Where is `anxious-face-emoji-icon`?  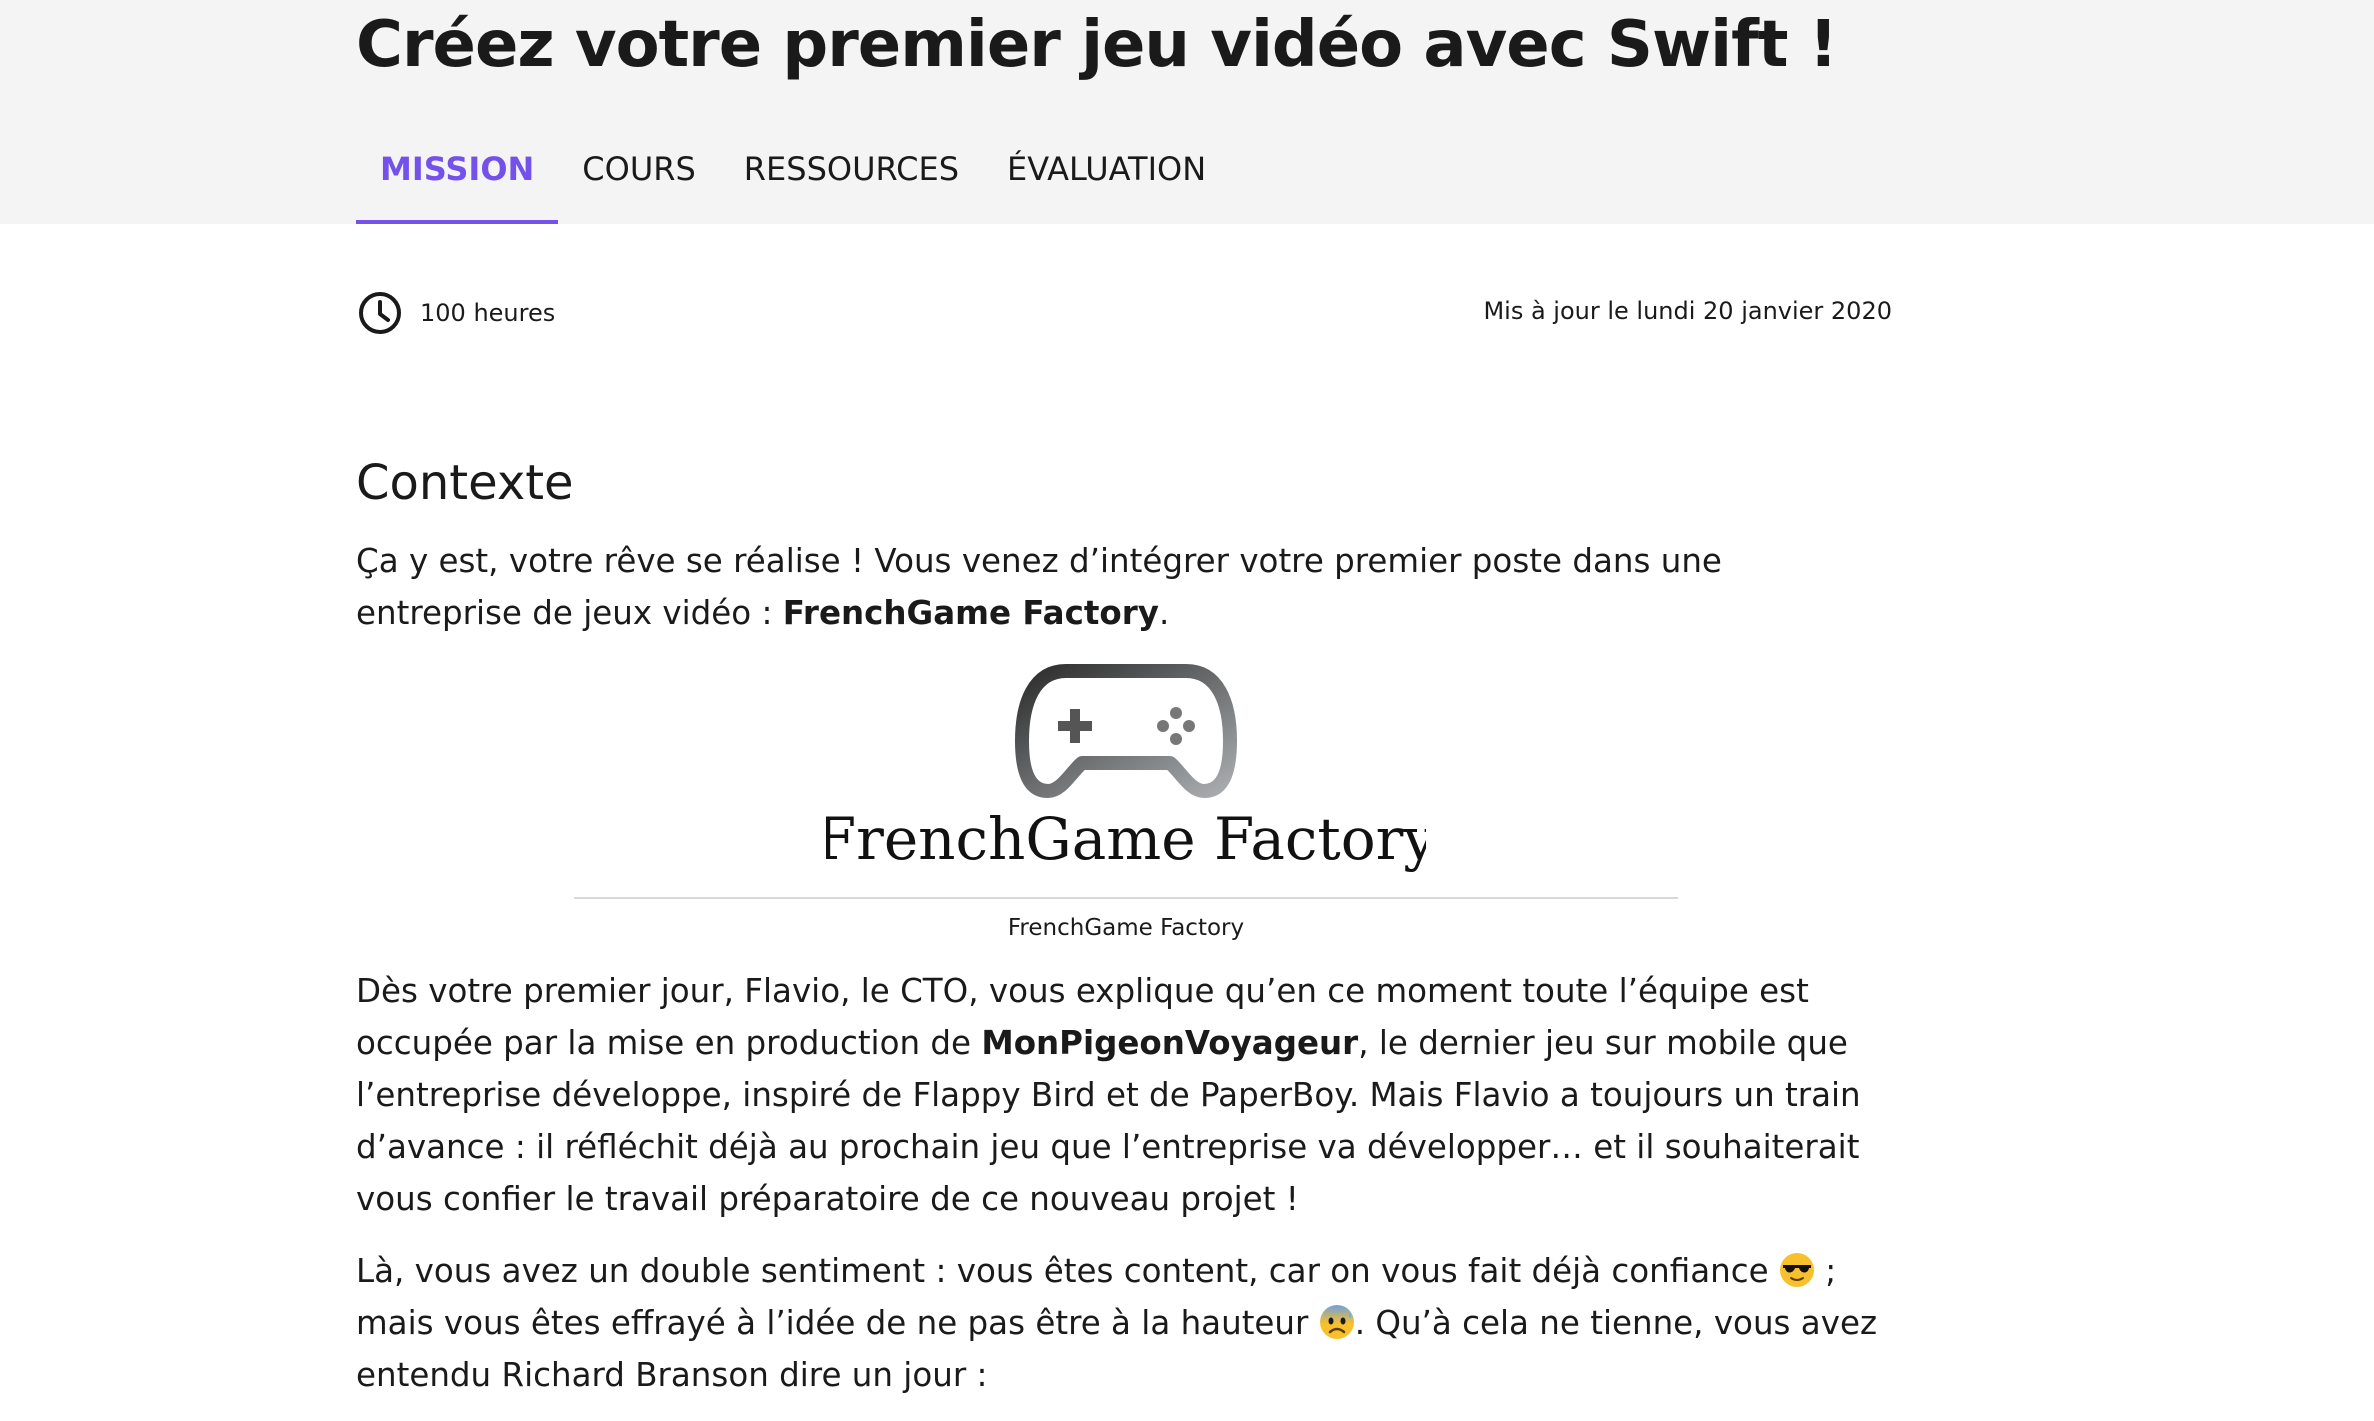 anxious-face-emoji-icon is located at coordinates (1336, 1322).